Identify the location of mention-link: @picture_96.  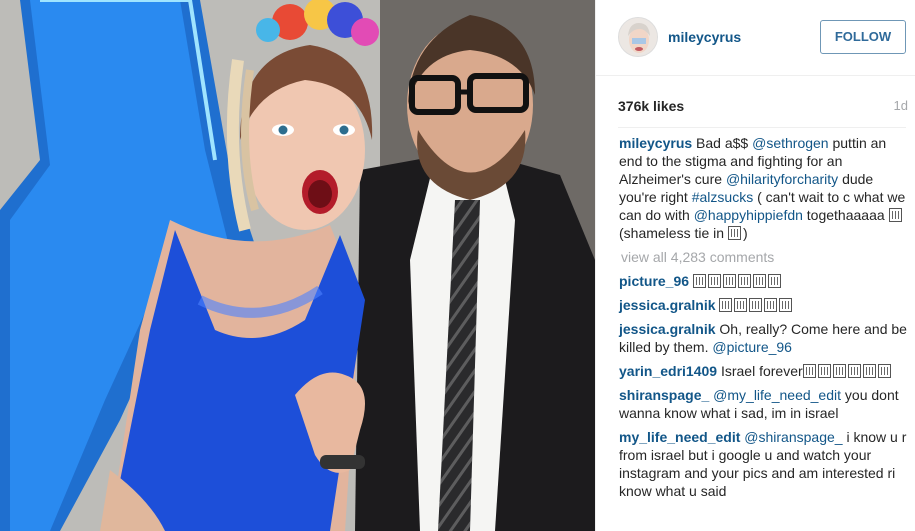
(752, 347).